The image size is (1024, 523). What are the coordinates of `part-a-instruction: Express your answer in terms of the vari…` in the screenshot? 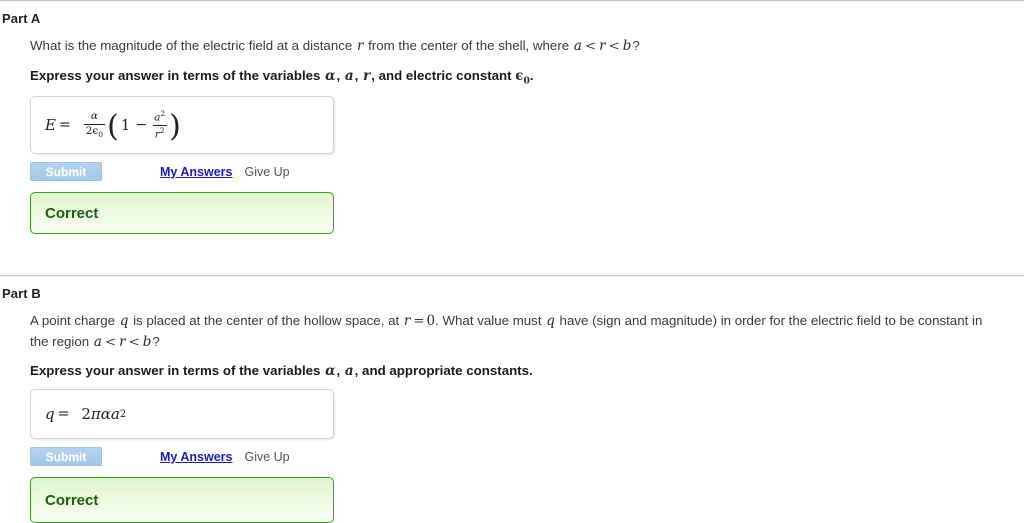 It's located at (518, 77).